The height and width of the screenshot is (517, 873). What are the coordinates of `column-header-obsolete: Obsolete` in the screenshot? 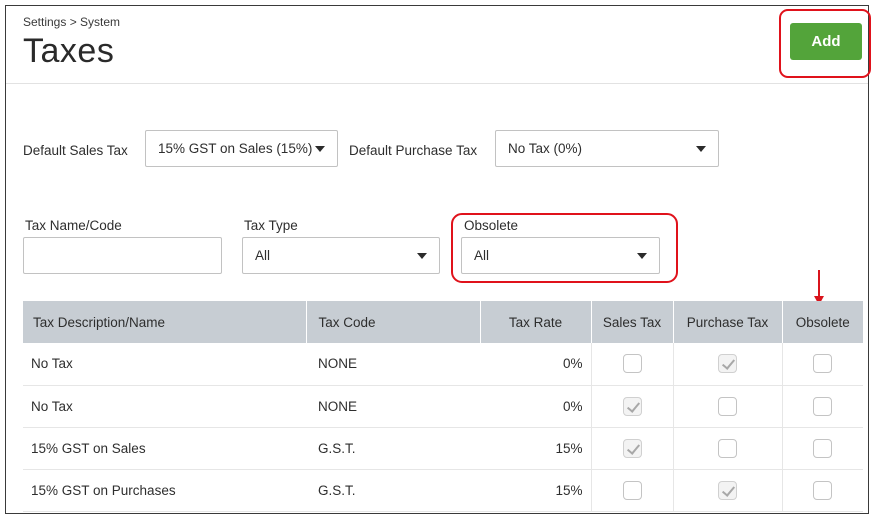 It's located at (822, 322).